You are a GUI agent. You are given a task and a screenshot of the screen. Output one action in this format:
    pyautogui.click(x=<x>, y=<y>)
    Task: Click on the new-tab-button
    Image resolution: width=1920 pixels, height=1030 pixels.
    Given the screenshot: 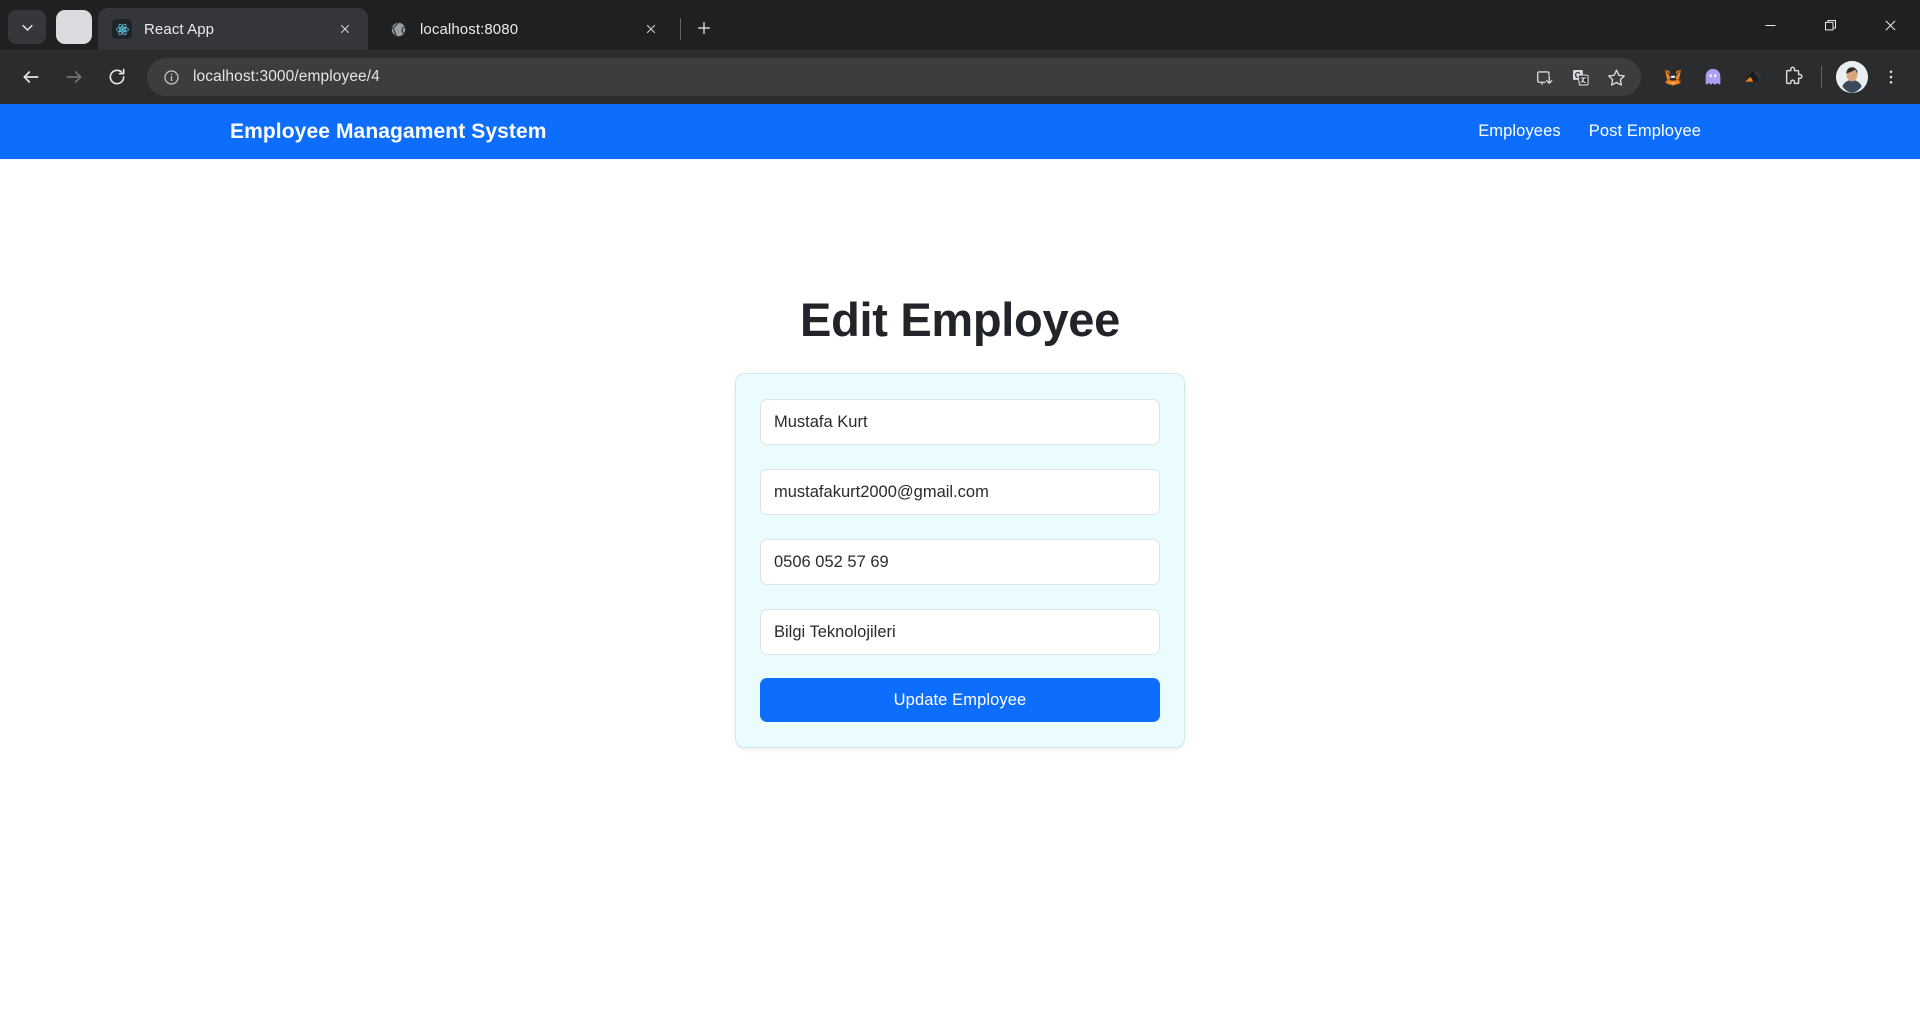 What is the action you would take?
    pyautogui.click(x=704, y=28)
    